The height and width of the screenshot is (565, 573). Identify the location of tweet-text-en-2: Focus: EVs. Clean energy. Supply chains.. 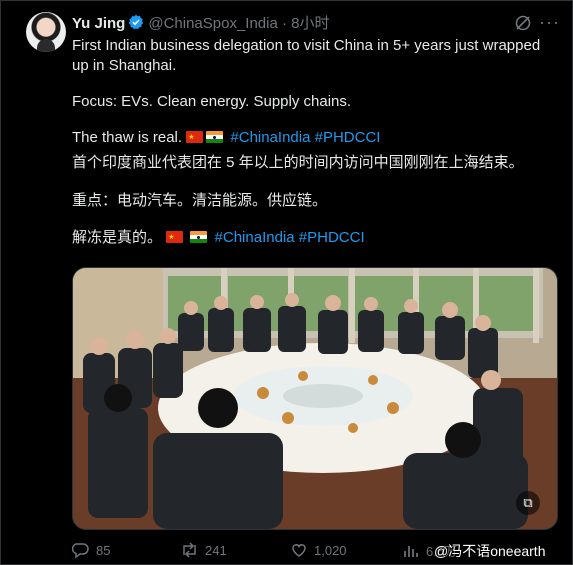
(212, 101).